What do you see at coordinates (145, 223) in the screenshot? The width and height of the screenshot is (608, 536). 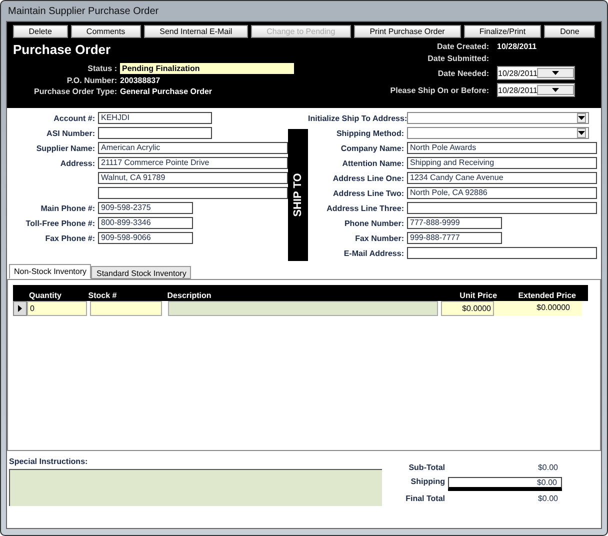 I see `text-field: 800-899-3346` at bounding box center [145, 223].